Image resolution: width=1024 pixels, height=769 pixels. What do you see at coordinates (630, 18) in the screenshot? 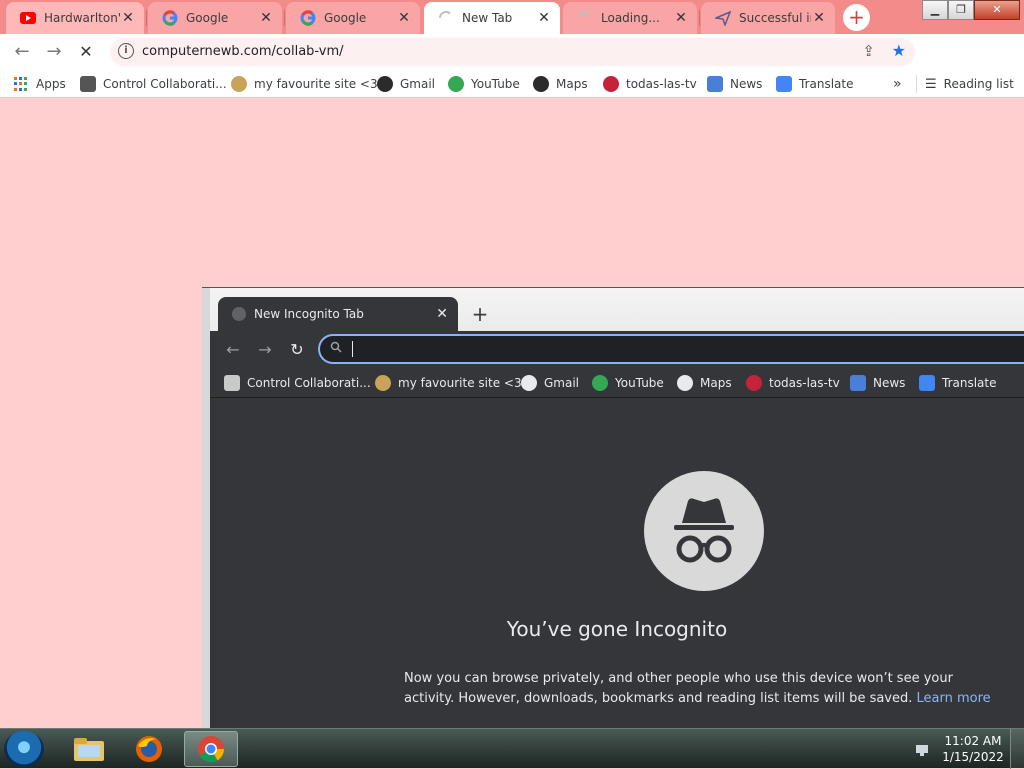
I see `tab-loading: Loading... ✕` at bounding box center [630, 18].